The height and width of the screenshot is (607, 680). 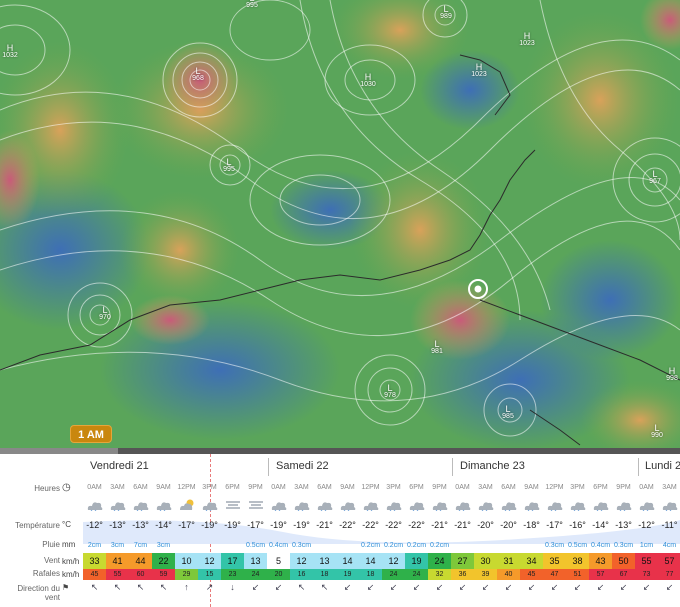 I want to click on wind-cell: 31, so click(x=508, y=561).